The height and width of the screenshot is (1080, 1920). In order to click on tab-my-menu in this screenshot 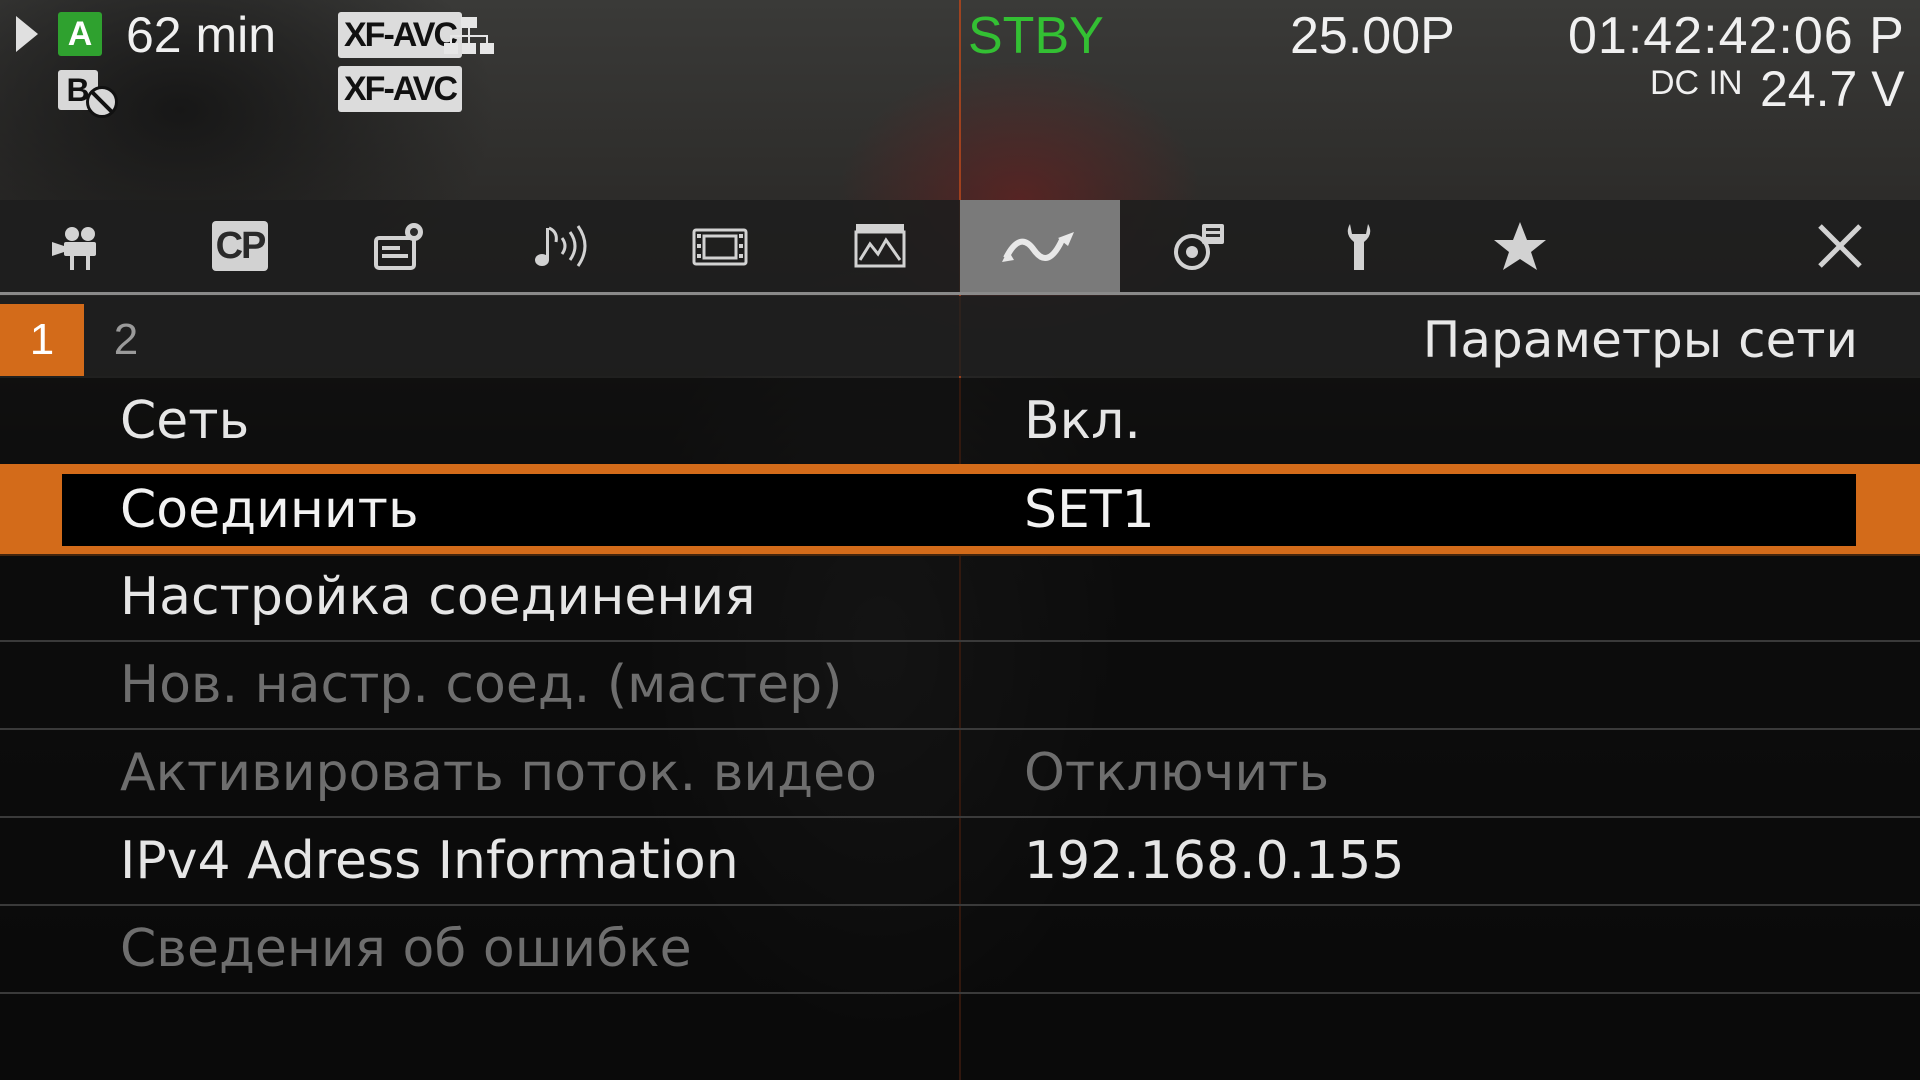, I will do `click(1520, 246)`.